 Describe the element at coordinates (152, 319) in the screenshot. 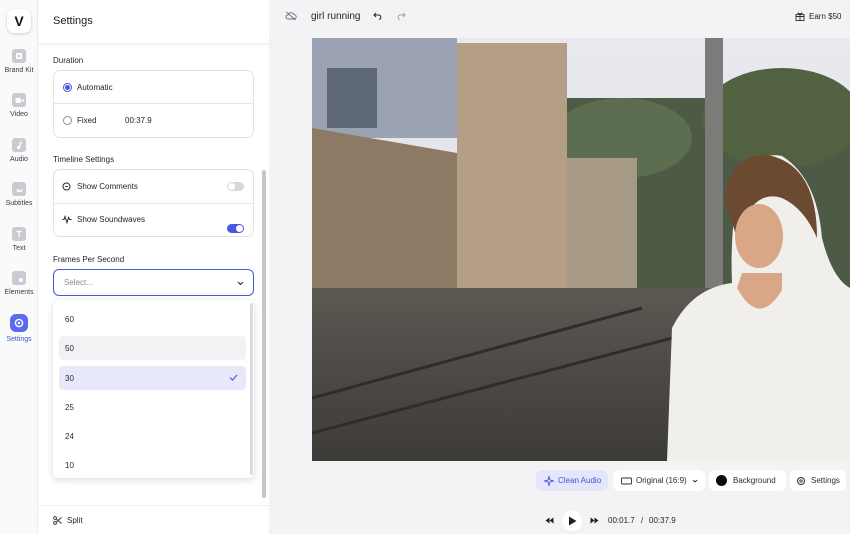

I see `fps-option: 60` at that location.